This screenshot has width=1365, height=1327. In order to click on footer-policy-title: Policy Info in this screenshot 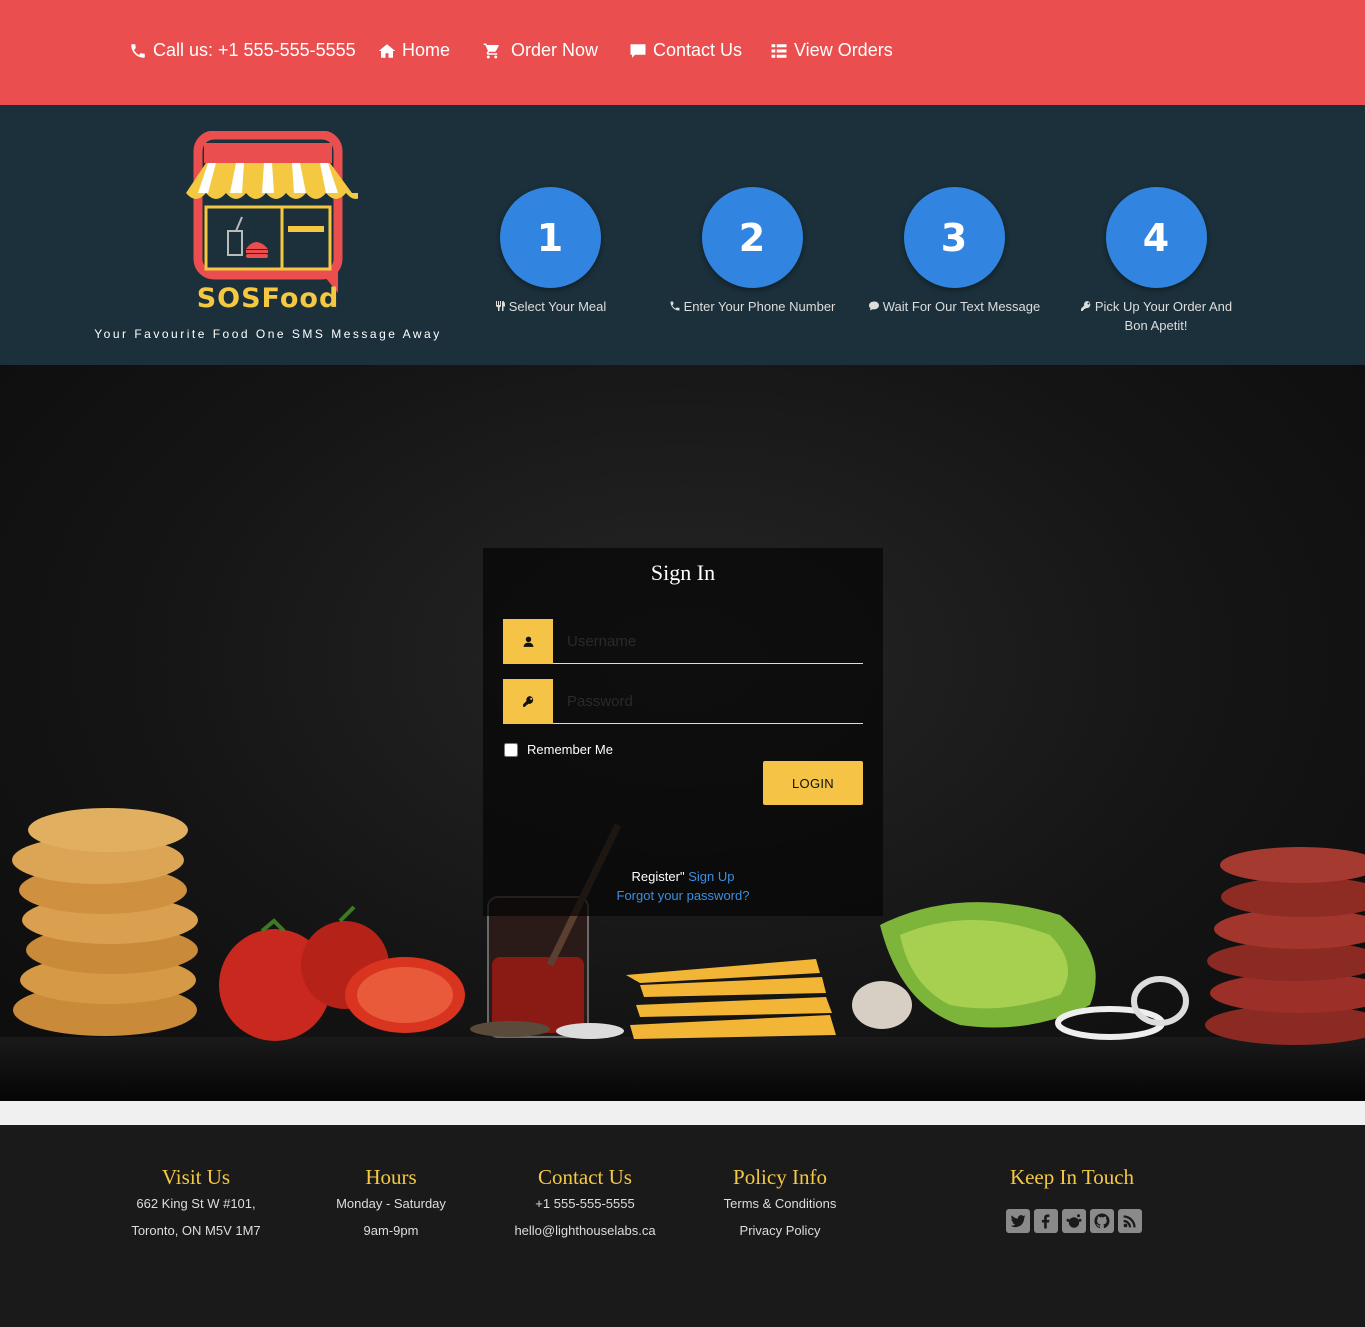, I will do `click(780, 1177)`.